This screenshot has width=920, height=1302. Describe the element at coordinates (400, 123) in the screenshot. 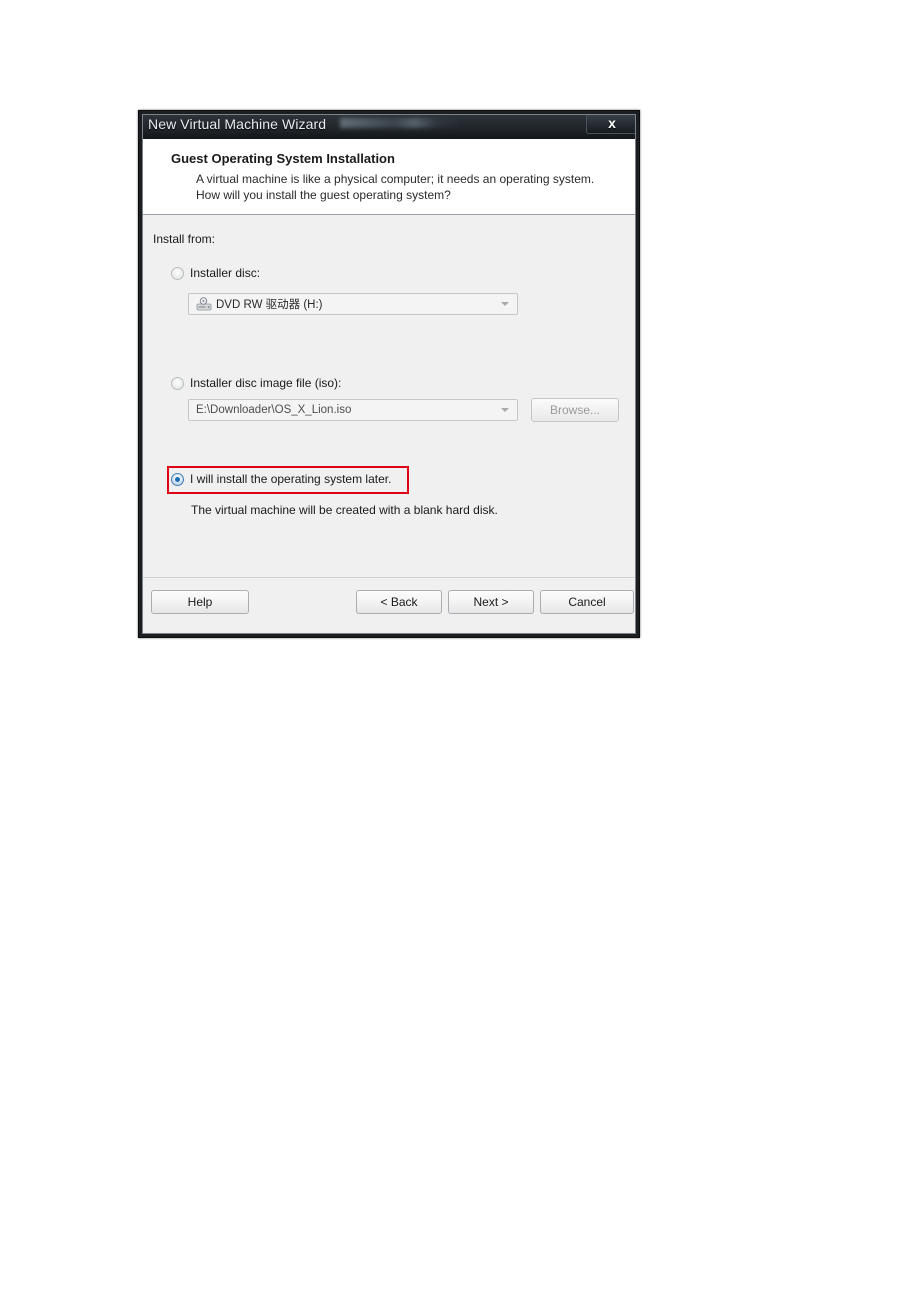

I see `title-bar-smudge` at that location.